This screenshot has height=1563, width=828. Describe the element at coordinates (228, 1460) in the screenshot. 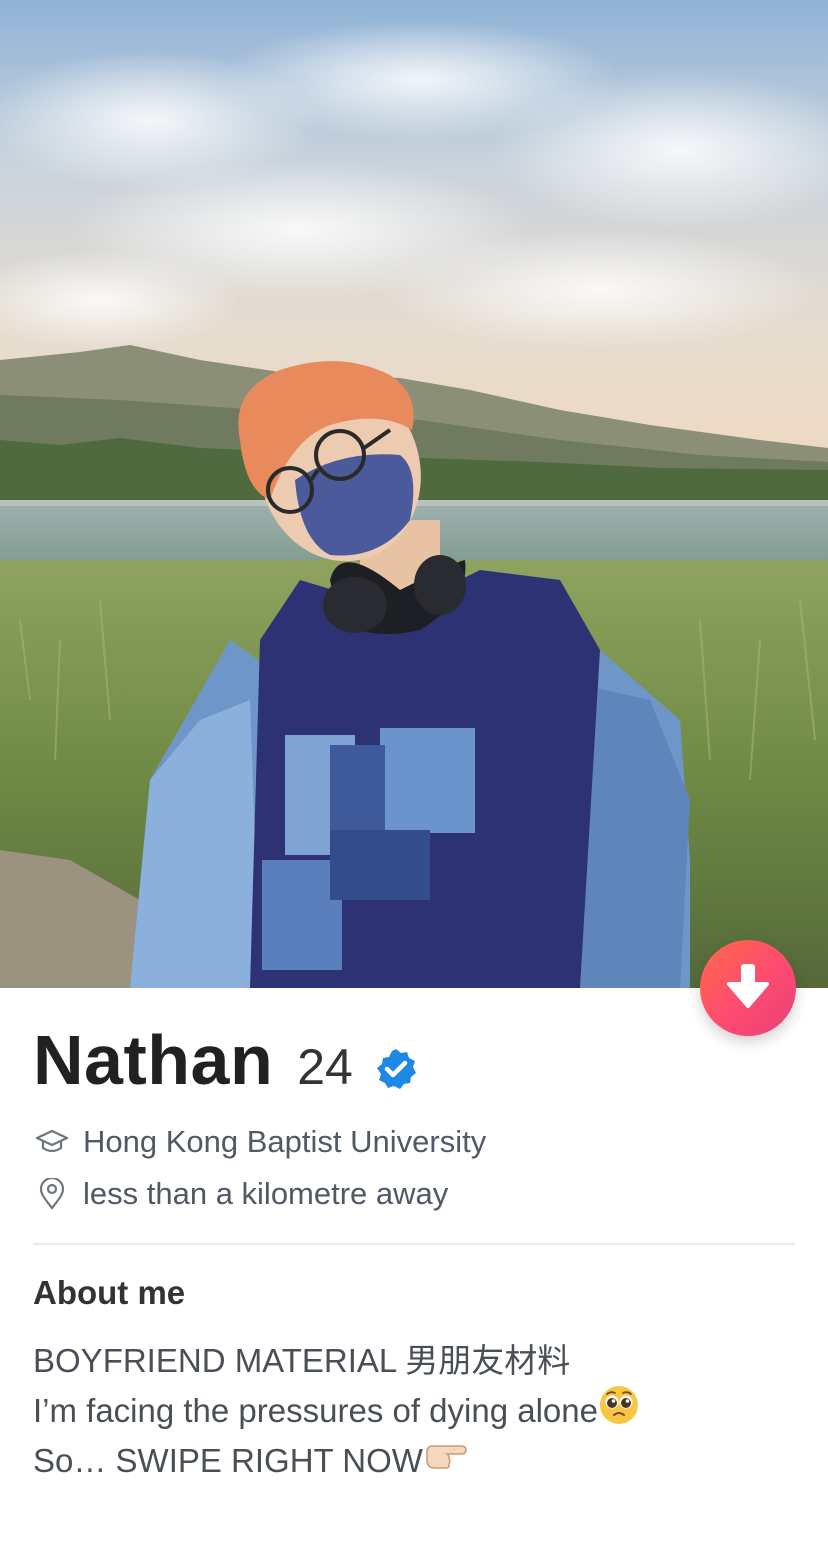

I see `bio-line-text: So… SWIPE RIGHT NOW` at that location.